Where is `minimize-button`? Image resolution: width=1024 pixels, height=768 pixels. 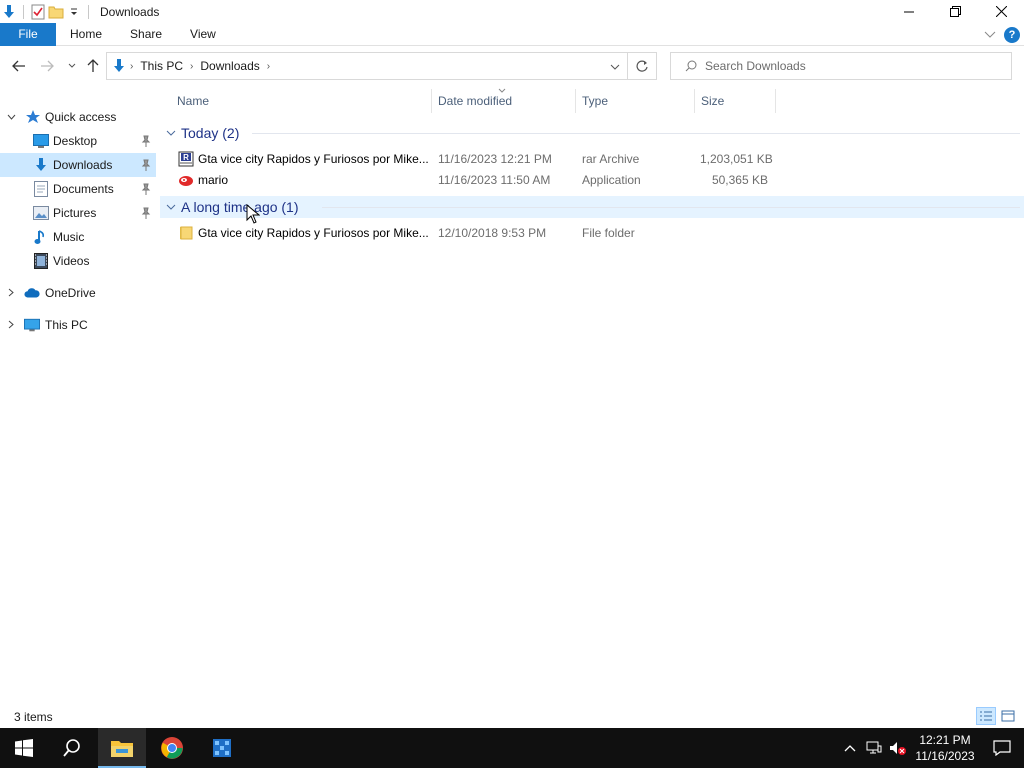 minimize-button is located at coordinates (909, 11).